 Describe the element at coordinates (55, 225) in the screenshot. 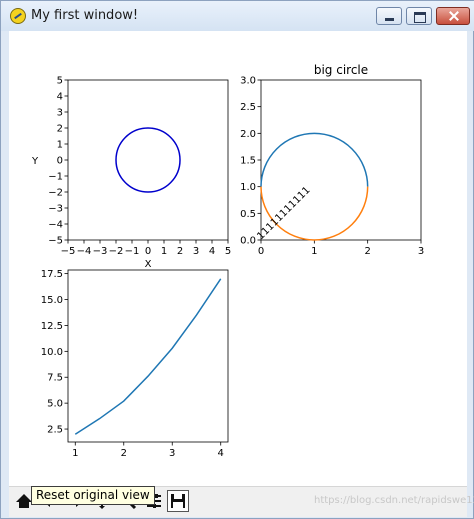

I see `y-tick-label: −4` at that location.